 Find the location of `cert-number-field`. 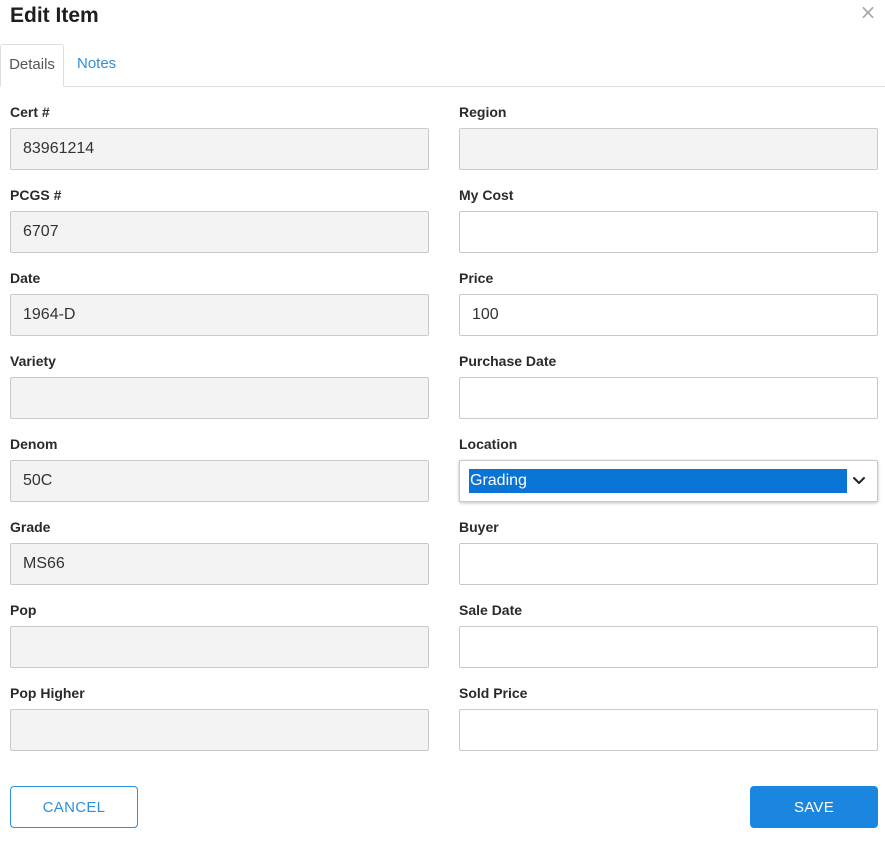

cert-number-field is located at coordinates (219, 149).